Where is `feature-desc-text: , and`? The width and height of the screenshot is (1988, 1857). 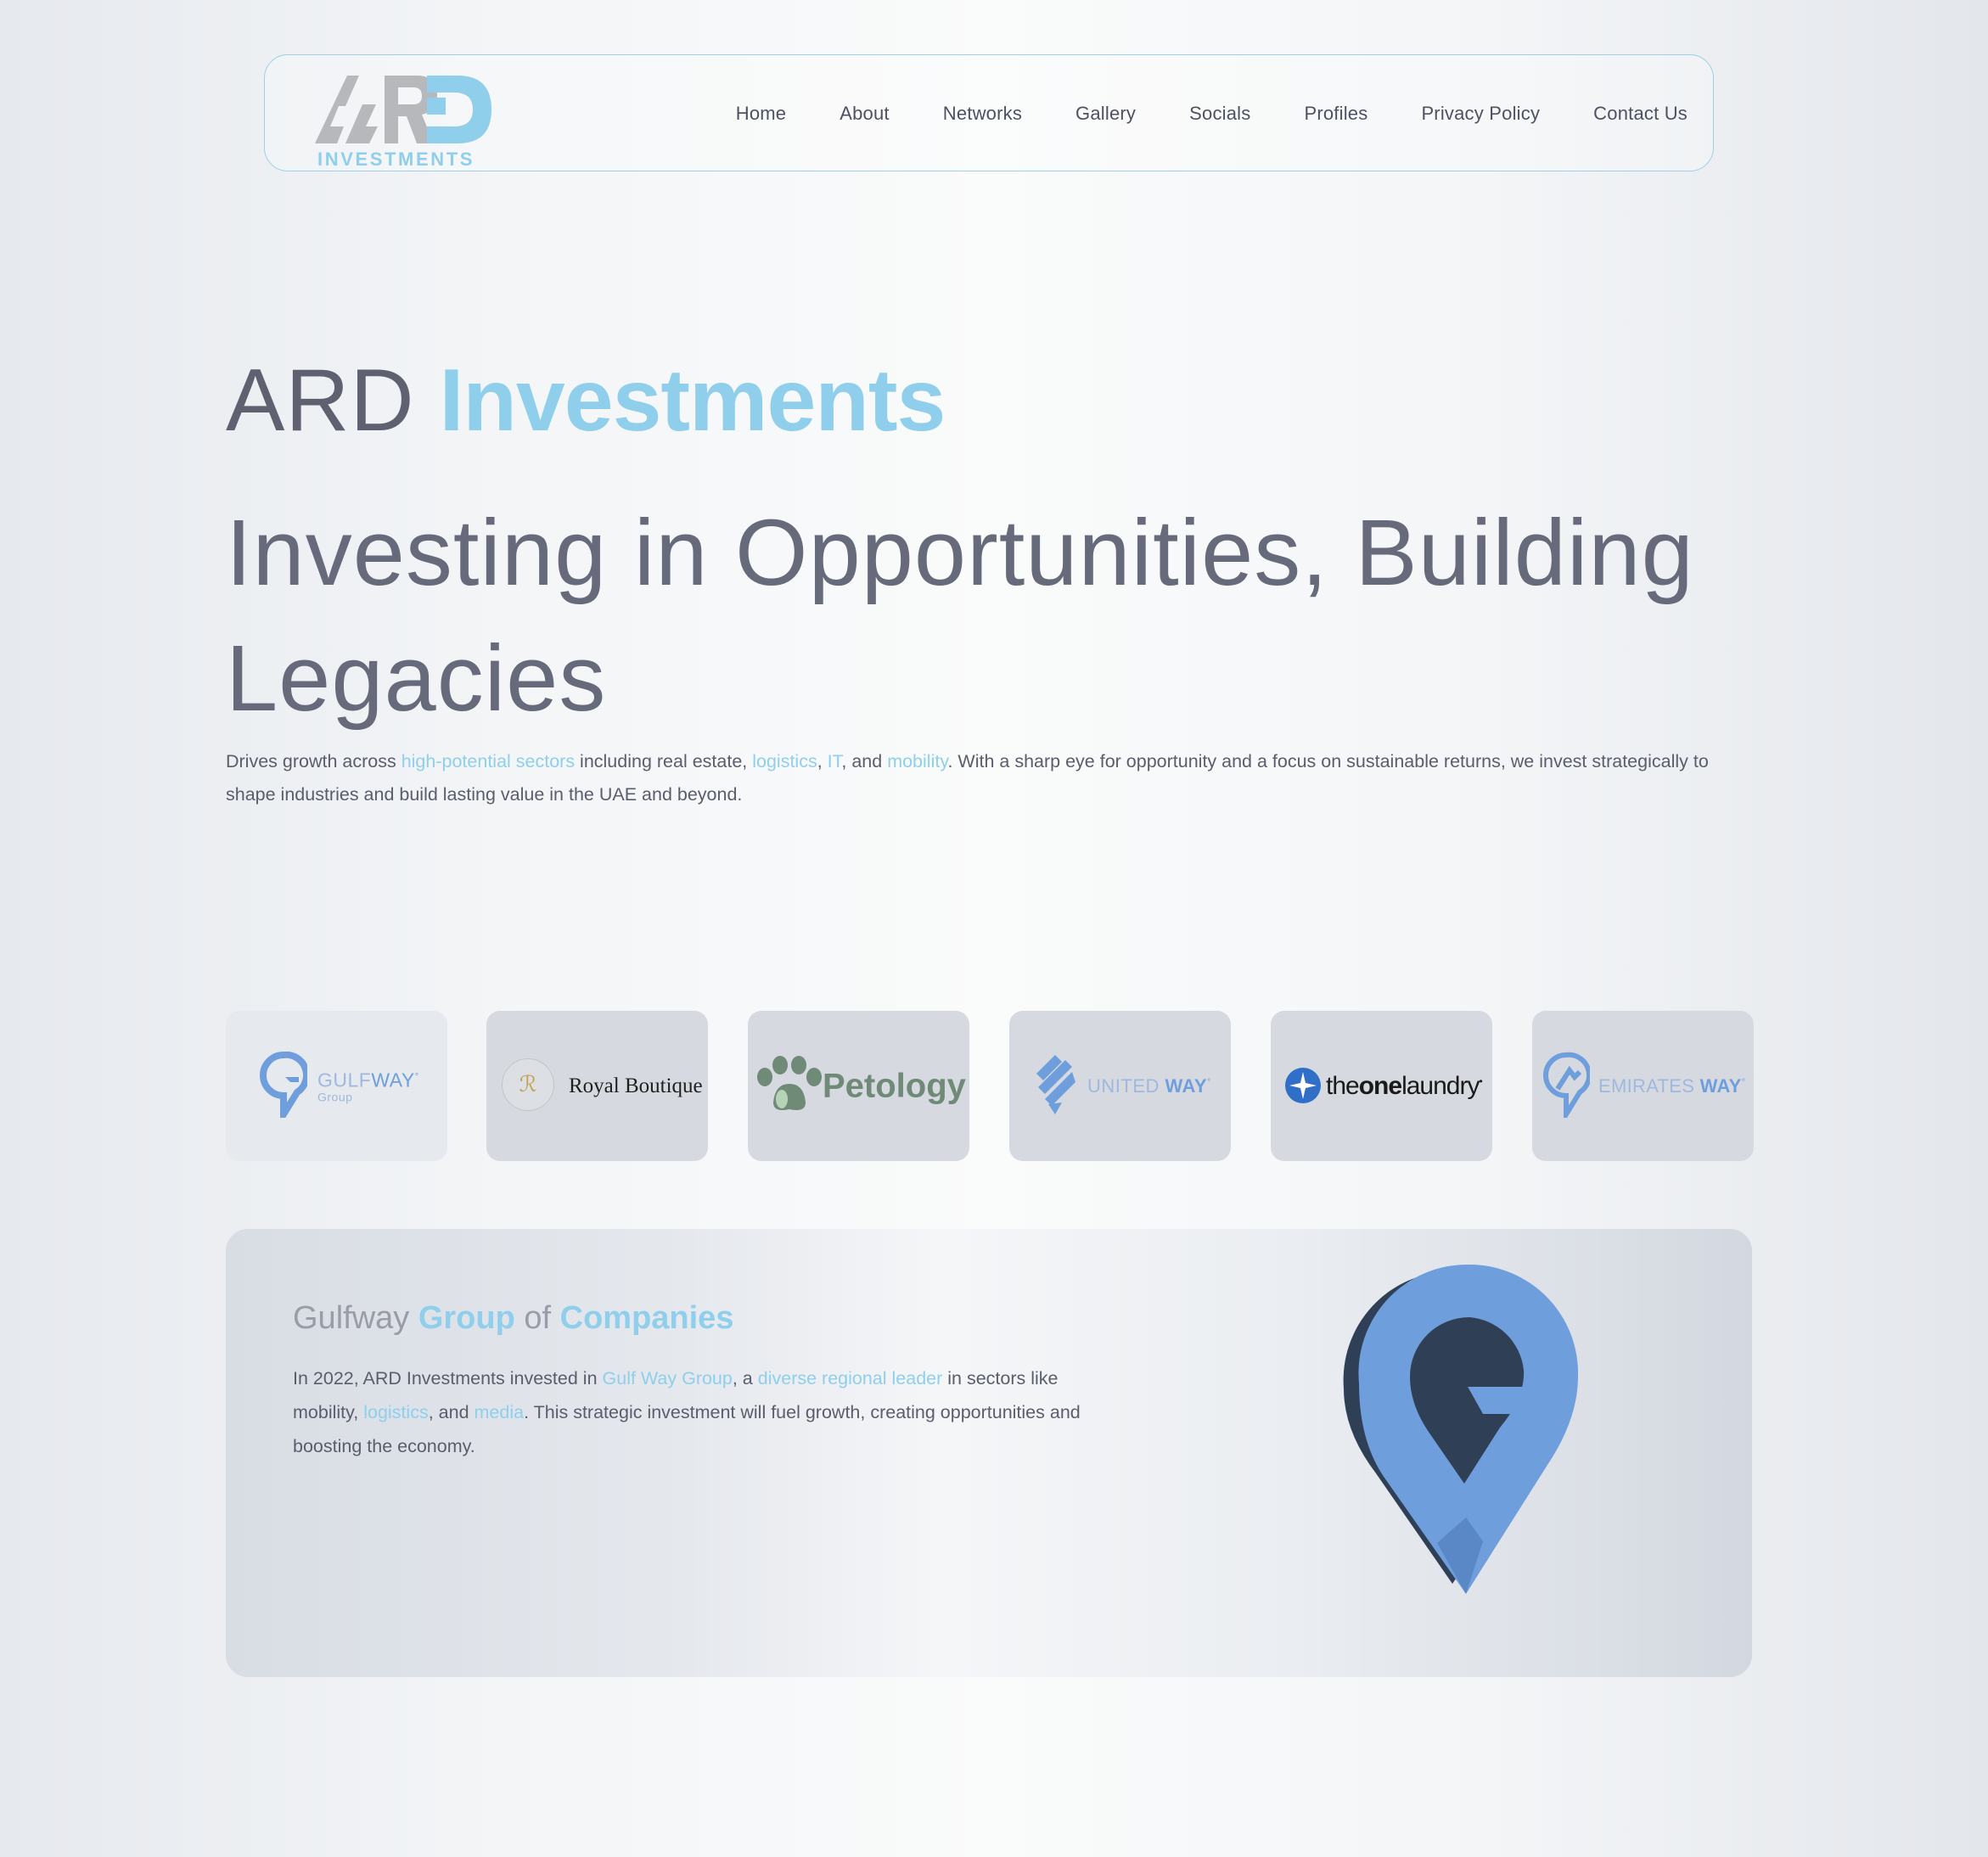
feature-desc-text: , and is located at coordinates (451, 1412).